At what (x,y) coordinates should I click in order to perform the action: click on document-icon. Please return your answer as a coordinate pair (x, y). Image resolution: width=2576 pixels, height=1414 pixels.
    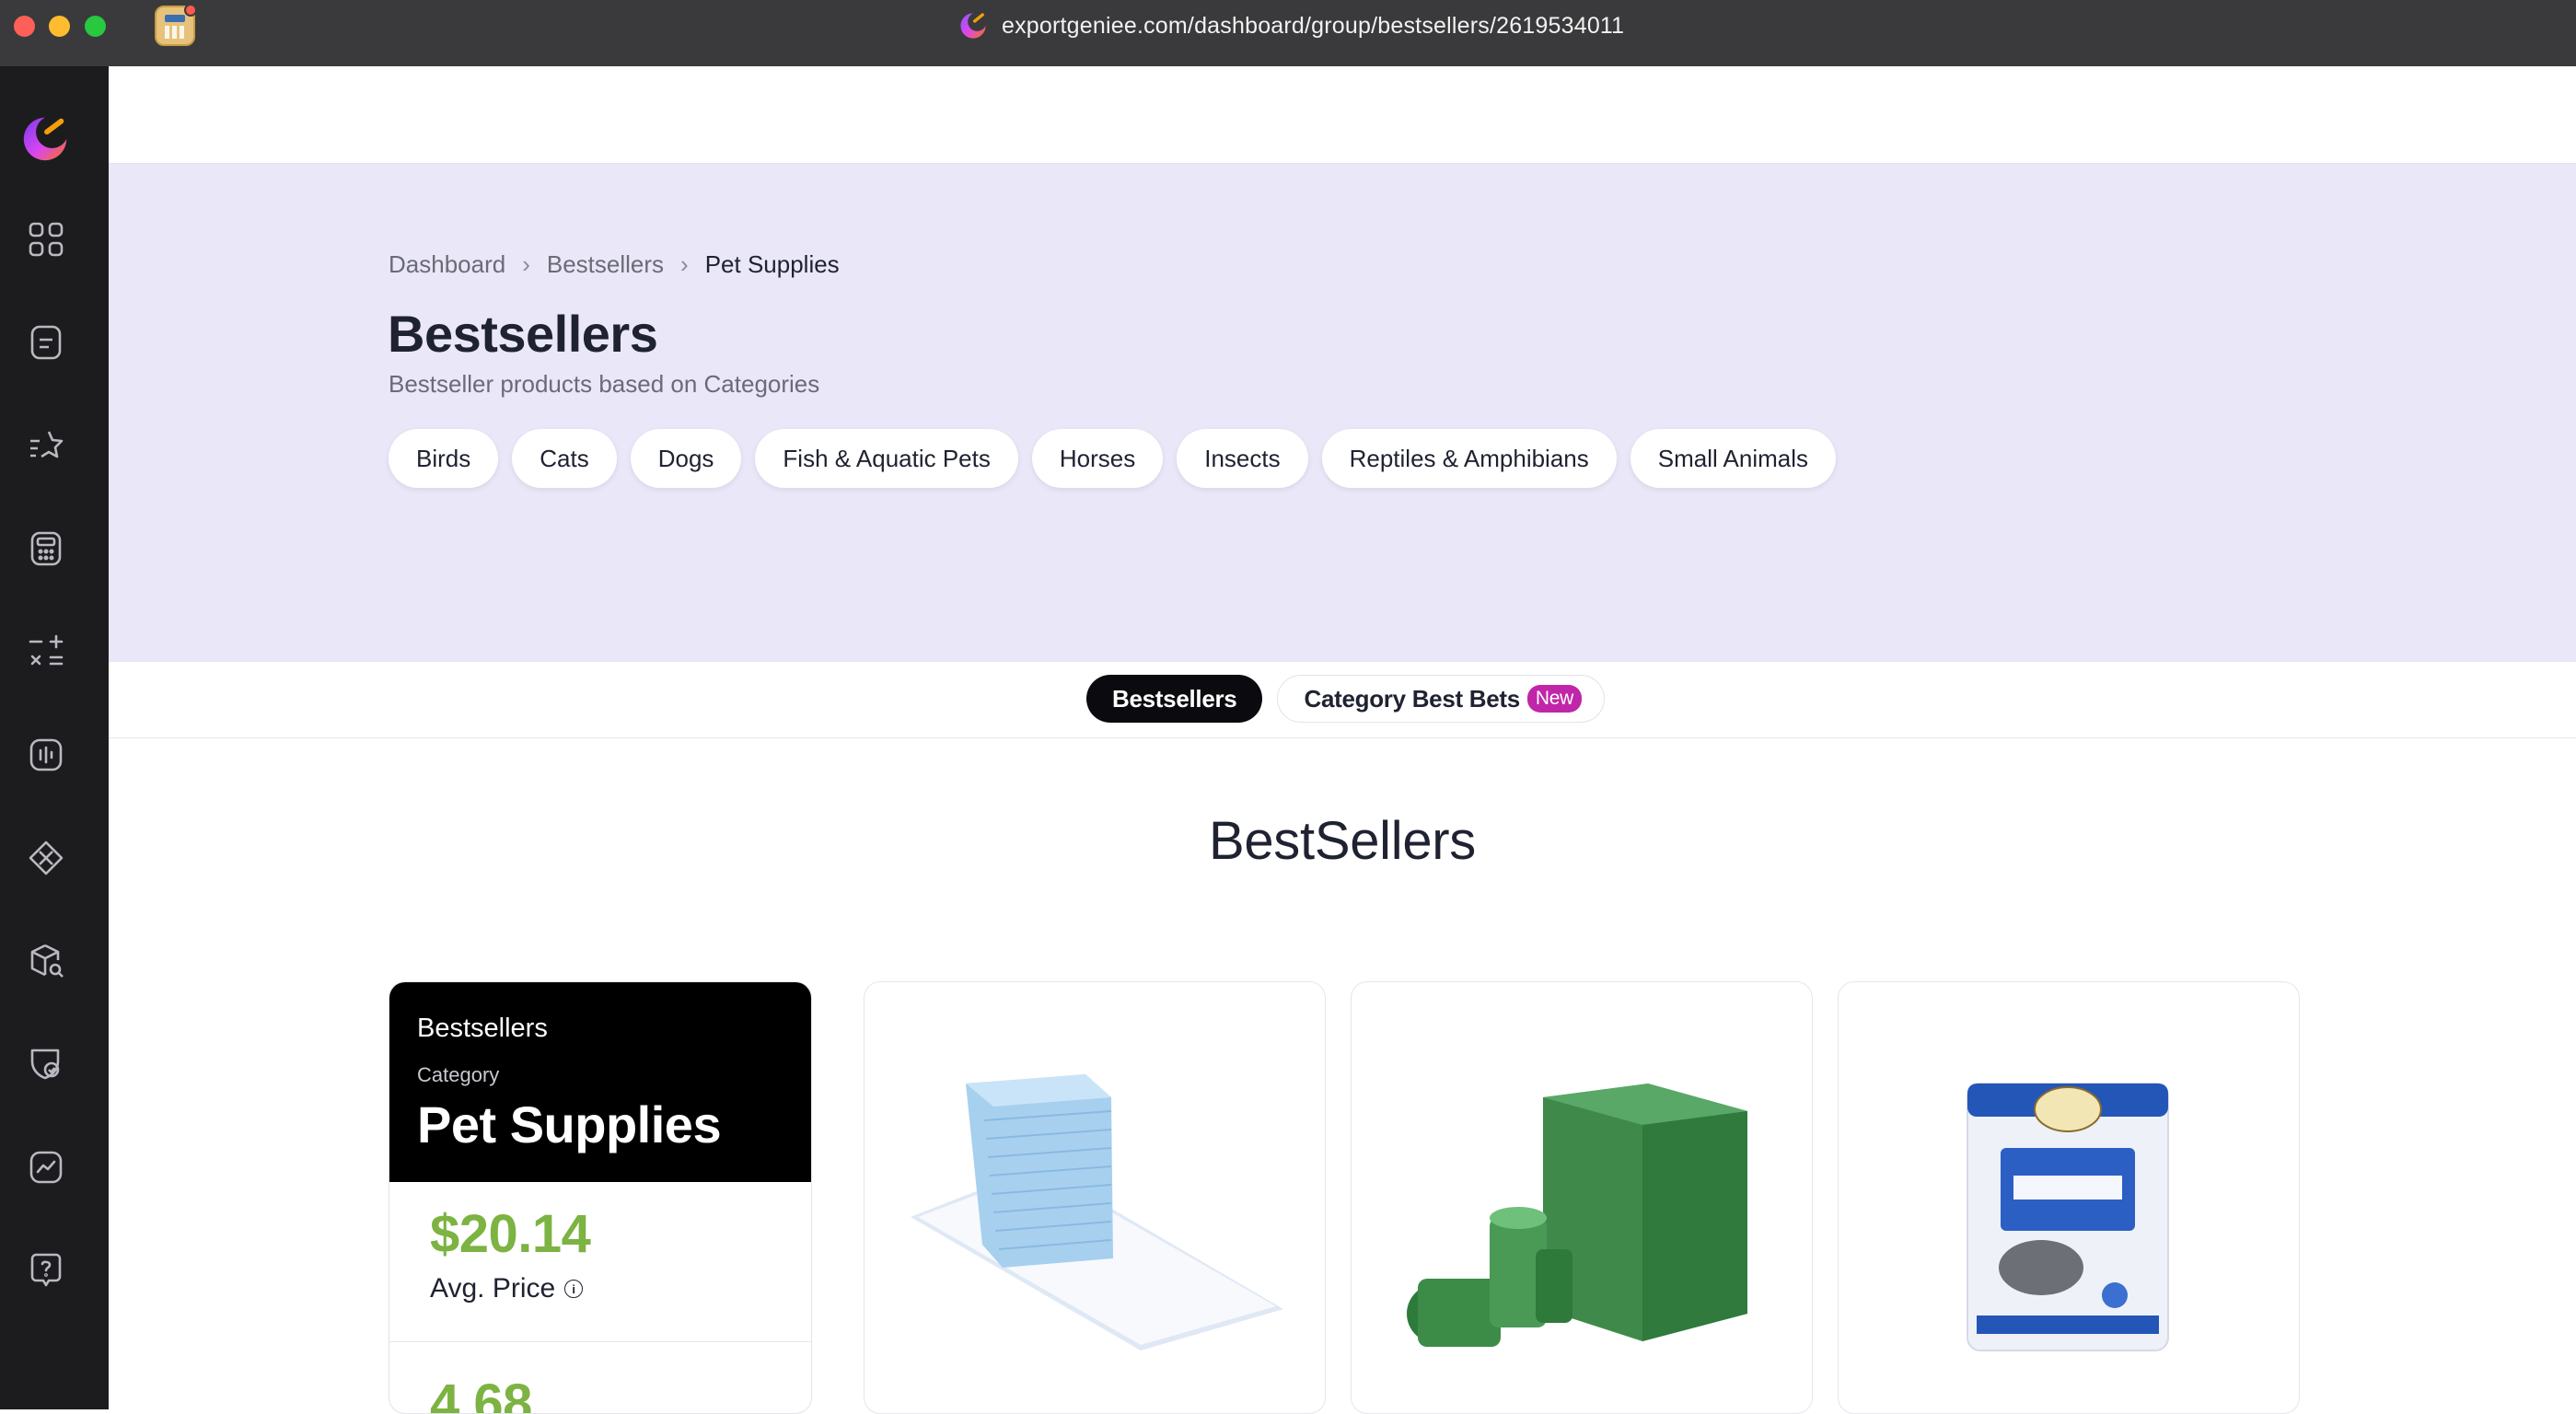
    Looking at the image, I should click on (46, 342).